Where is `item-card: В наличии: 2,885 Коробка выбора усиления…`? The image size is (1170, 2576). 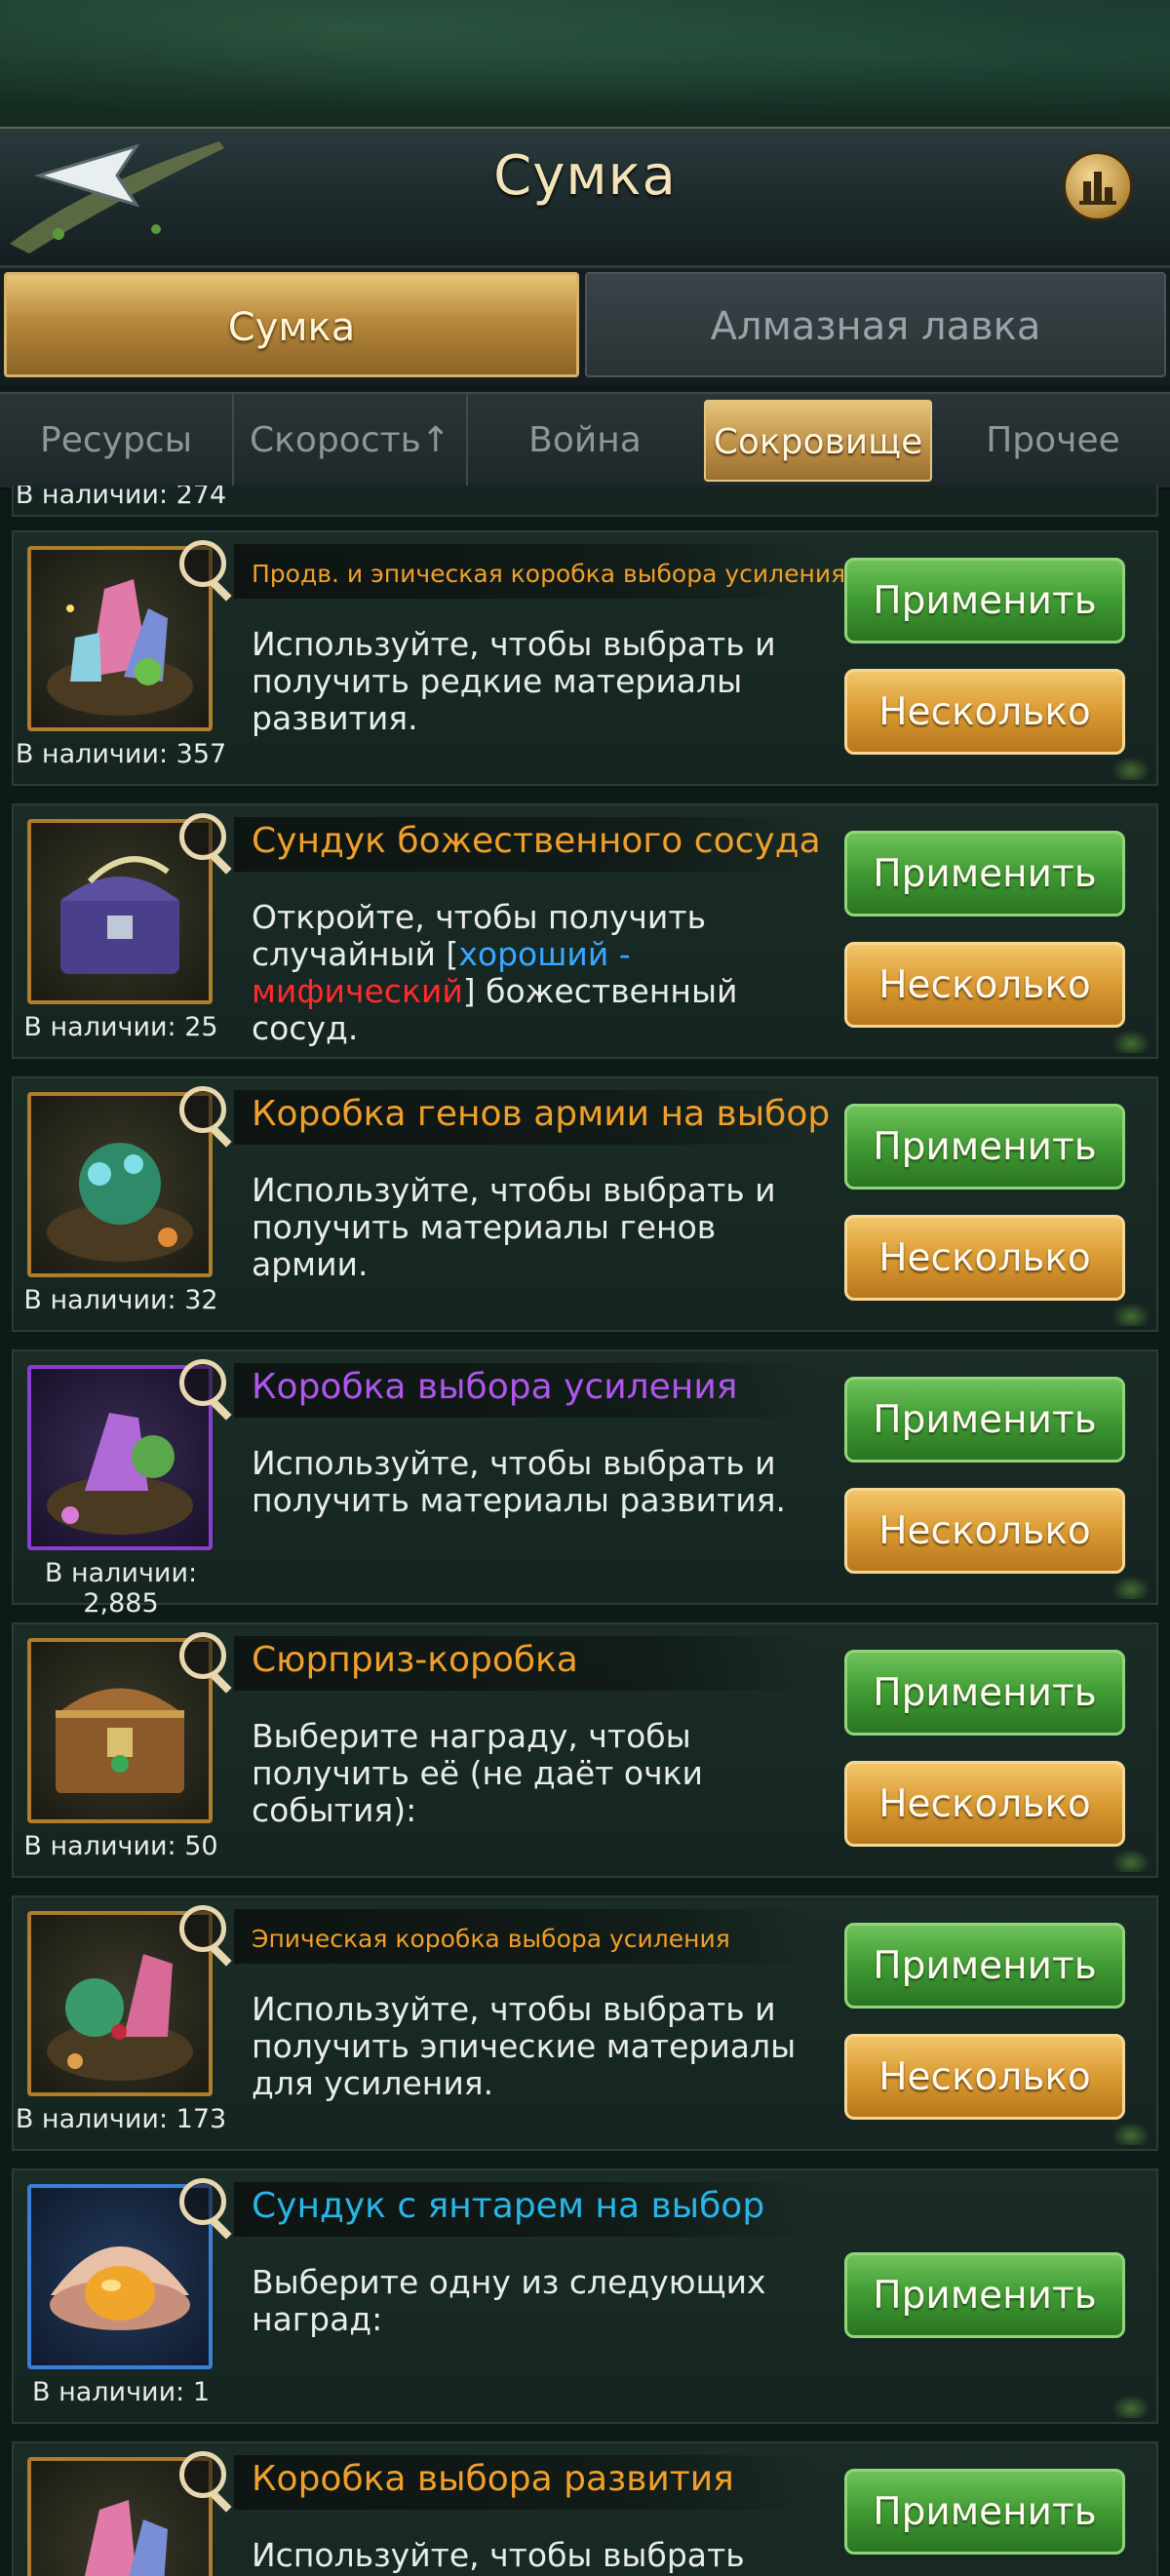 item-card: В наличии: 2,885 Коробка выбора усиления… is located at coordinates (585, 1484).